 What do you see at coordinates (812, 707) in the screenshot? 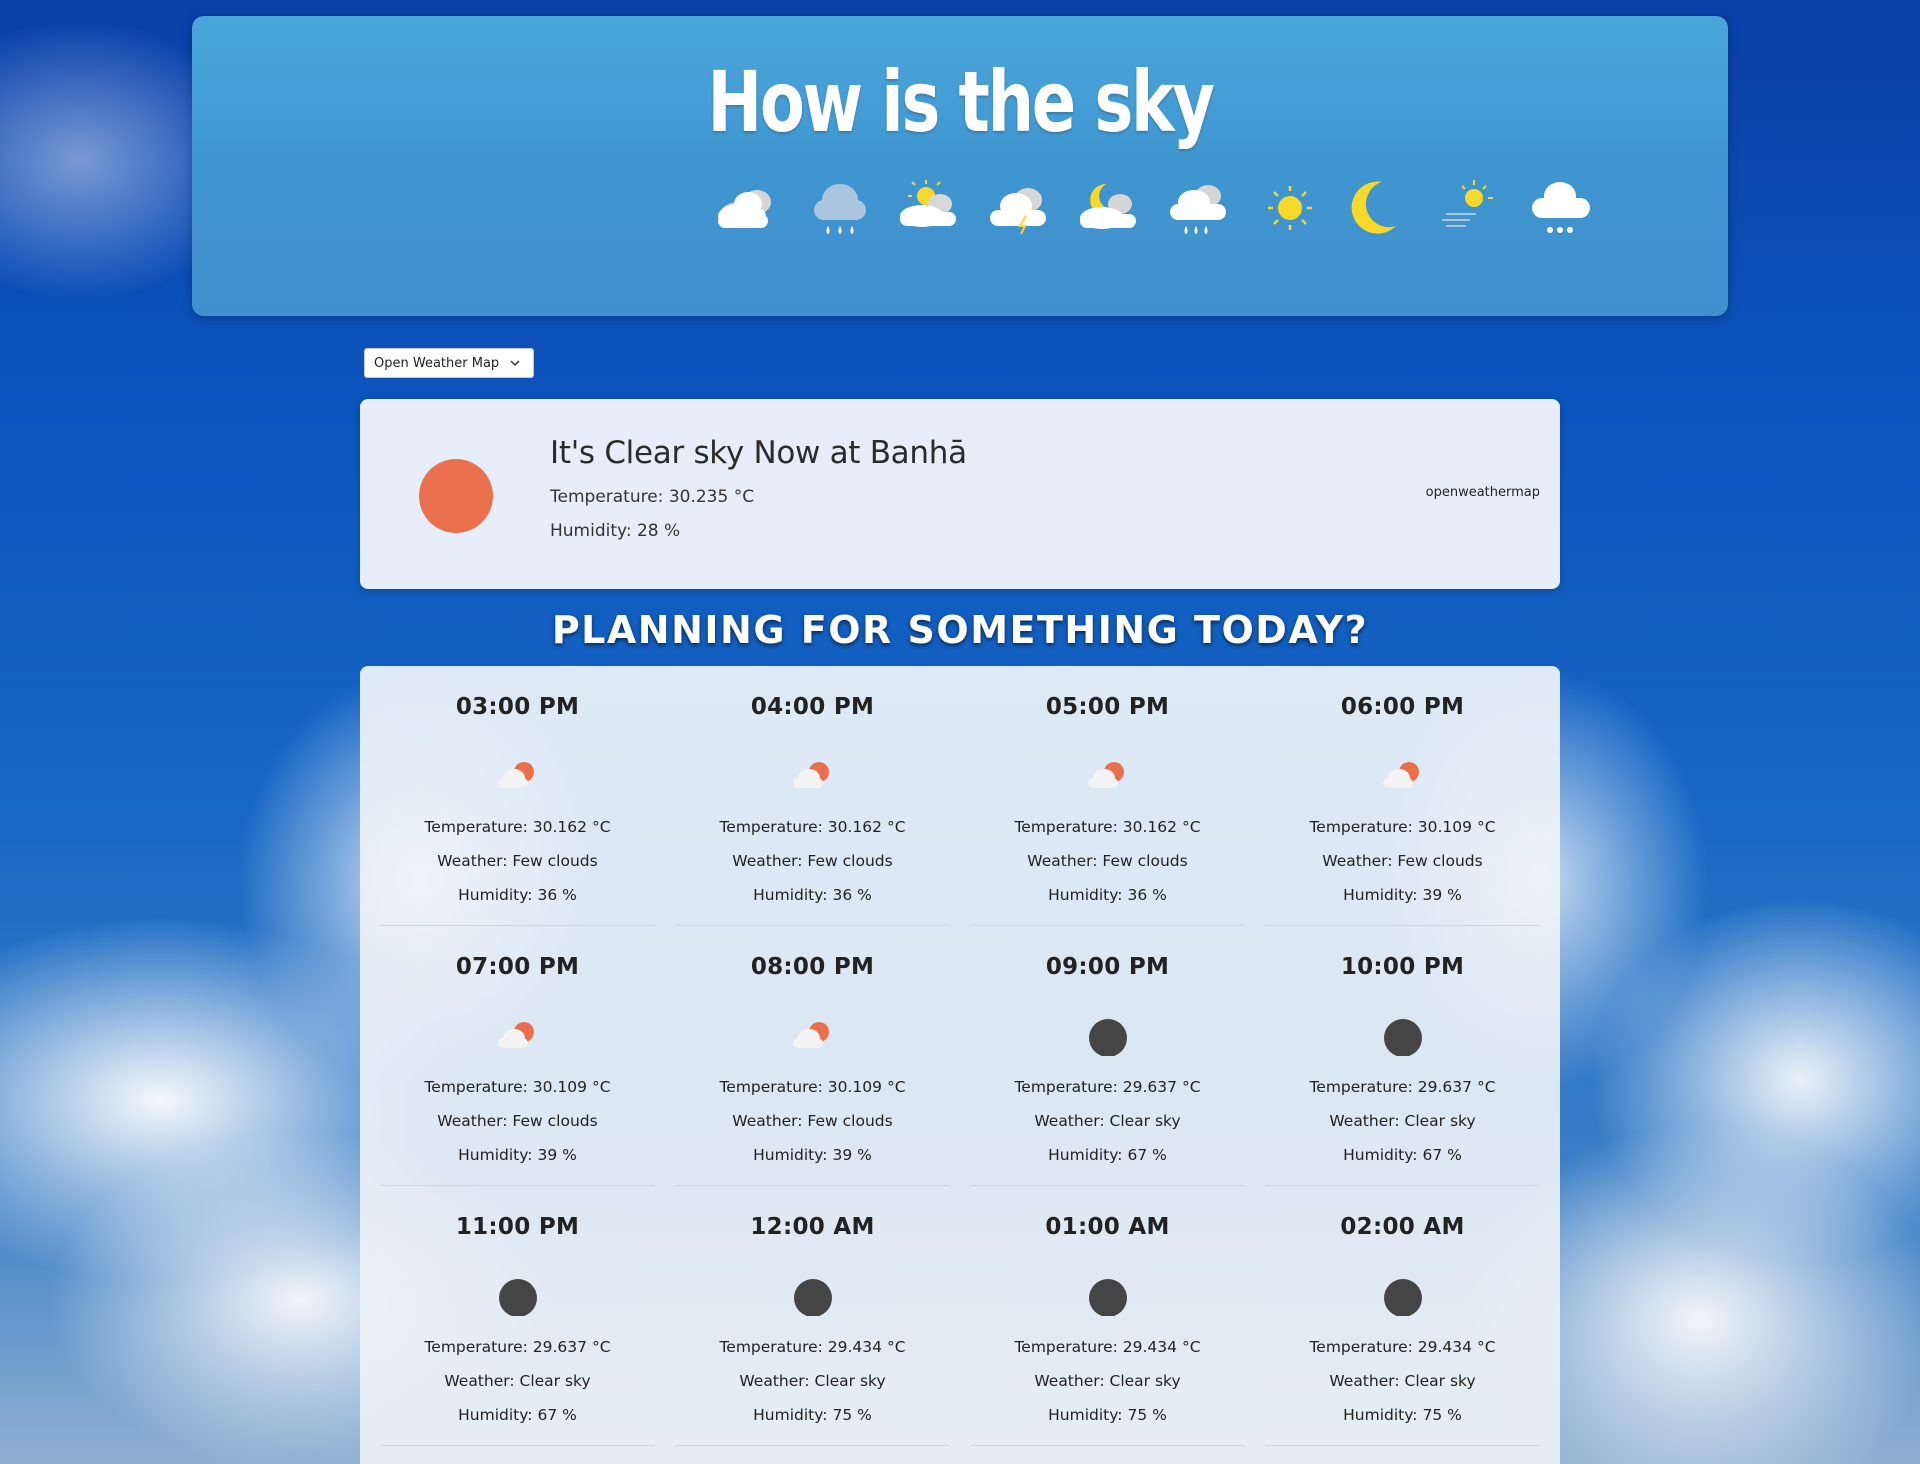
I see `forecast-time: 04:00 PM` at bounding box center [812, 707].